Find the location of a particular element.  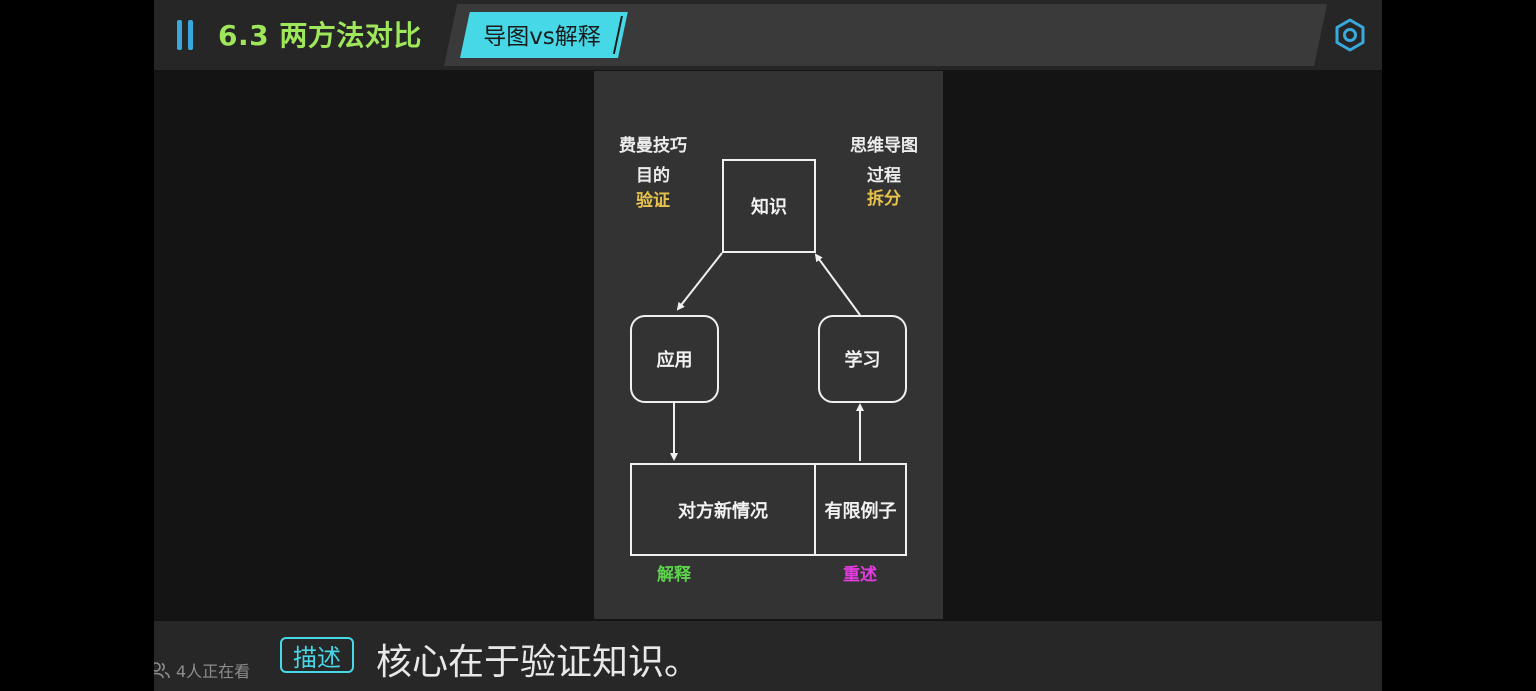

node-knowledge-label: 知识 is located at coordinates (769, 207).